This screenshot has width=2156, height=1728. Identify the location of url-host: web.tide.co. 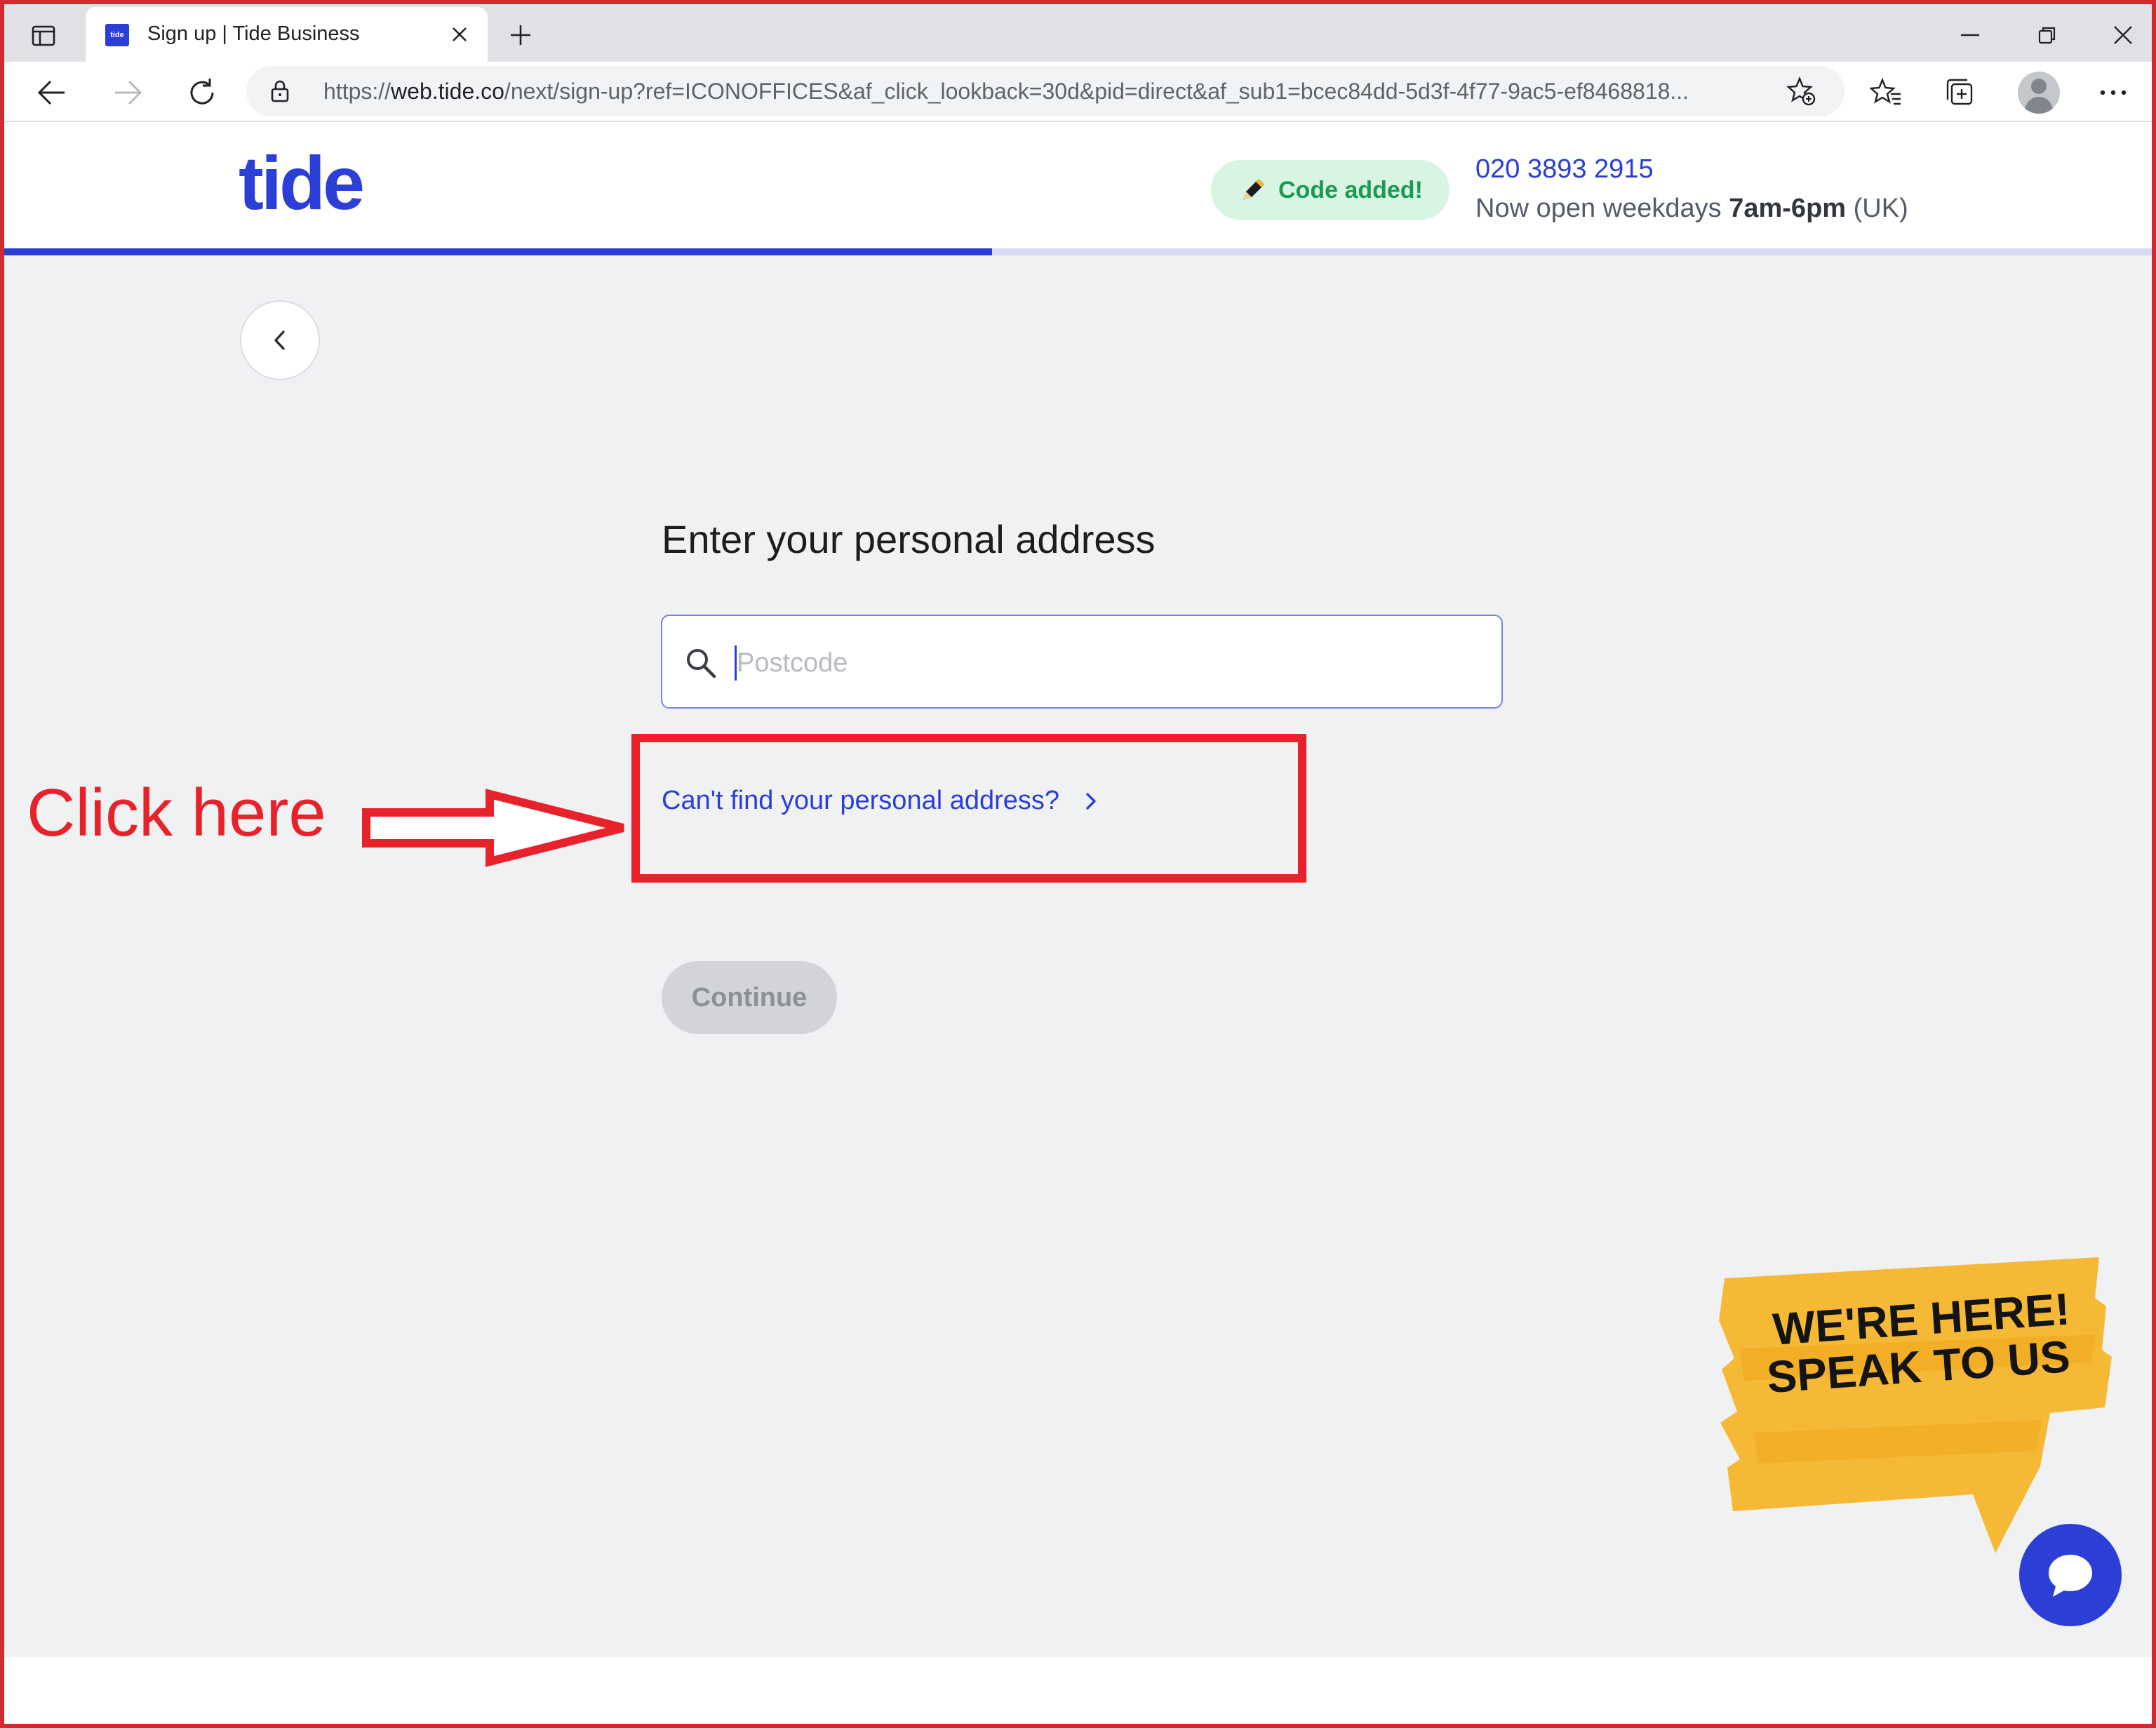
(447, 92).